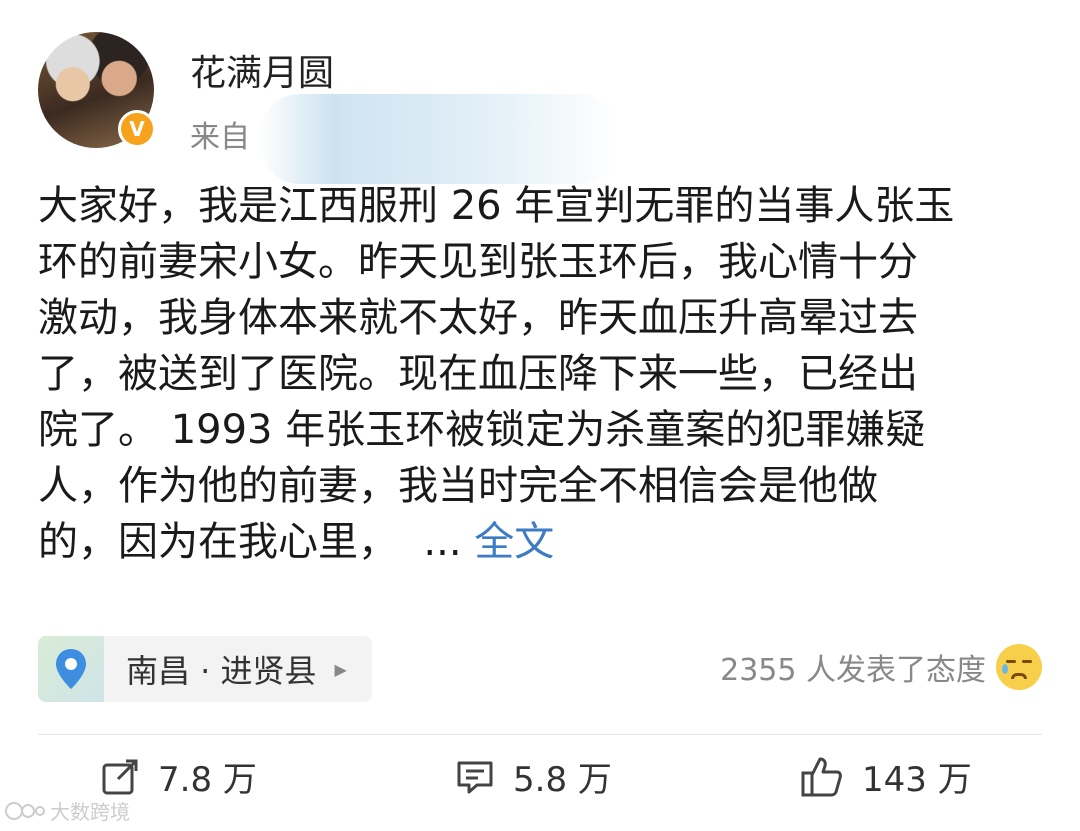 The height and width of the screenshot is (831, 1080). I want to click on repost-icon, so click(120, 776).